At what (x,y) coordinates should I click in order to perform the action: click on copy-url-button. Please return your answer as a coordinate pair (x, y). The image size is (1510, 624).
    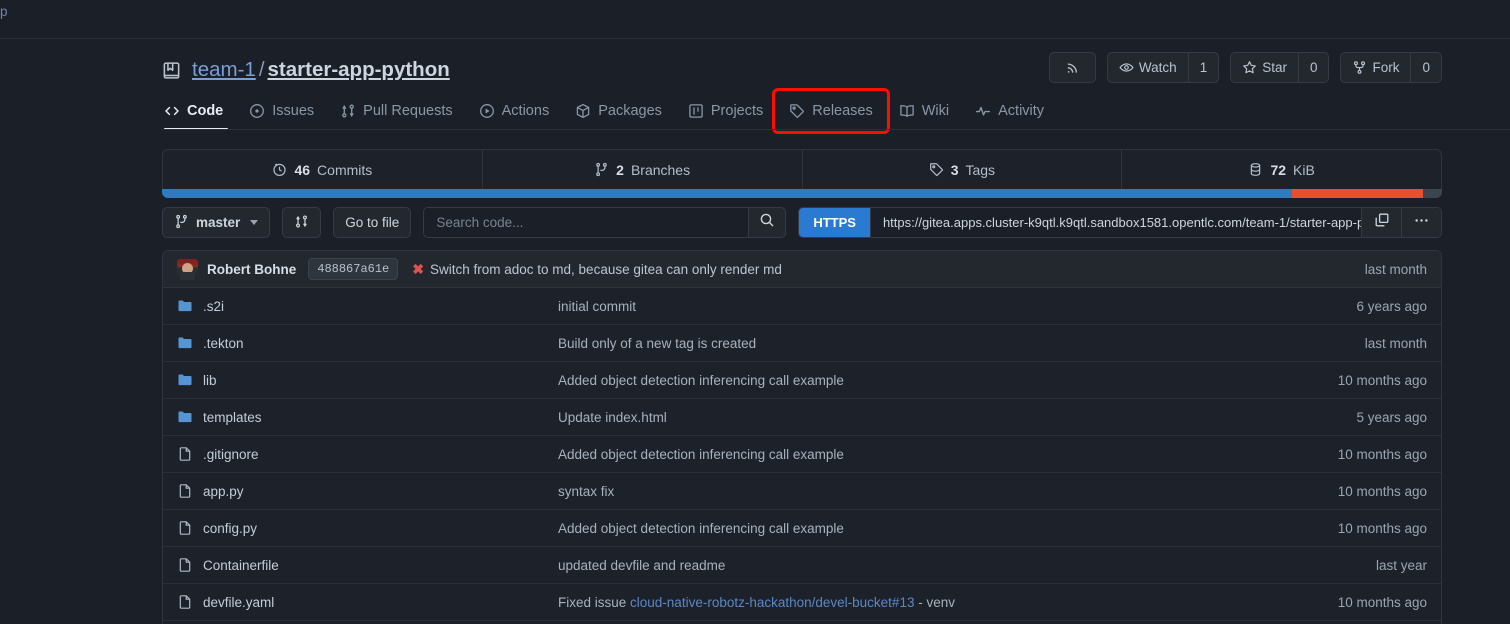
    Looking at the image, I should click on (1381, 222).